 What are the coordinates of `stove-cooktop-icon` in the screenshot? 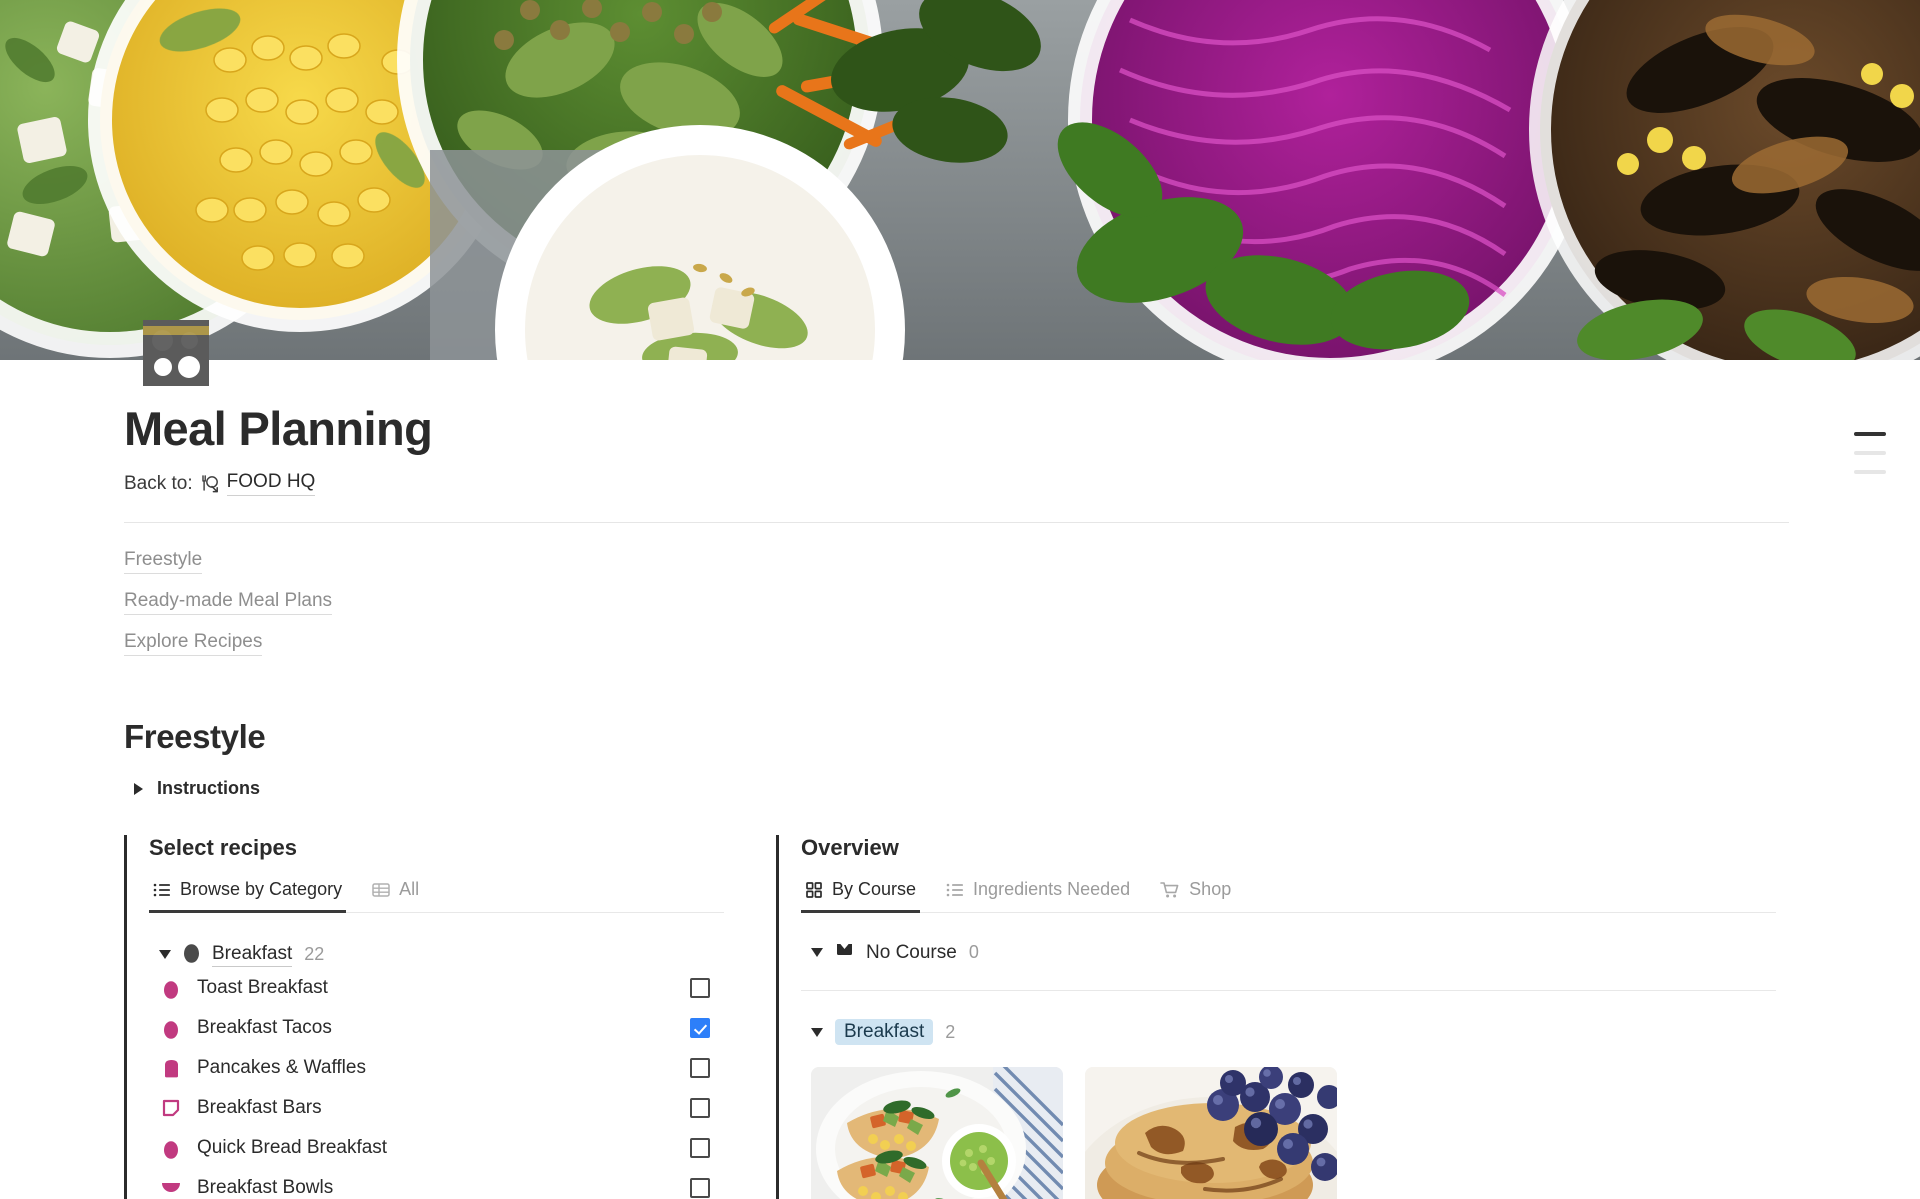 It's located at (176, 353).